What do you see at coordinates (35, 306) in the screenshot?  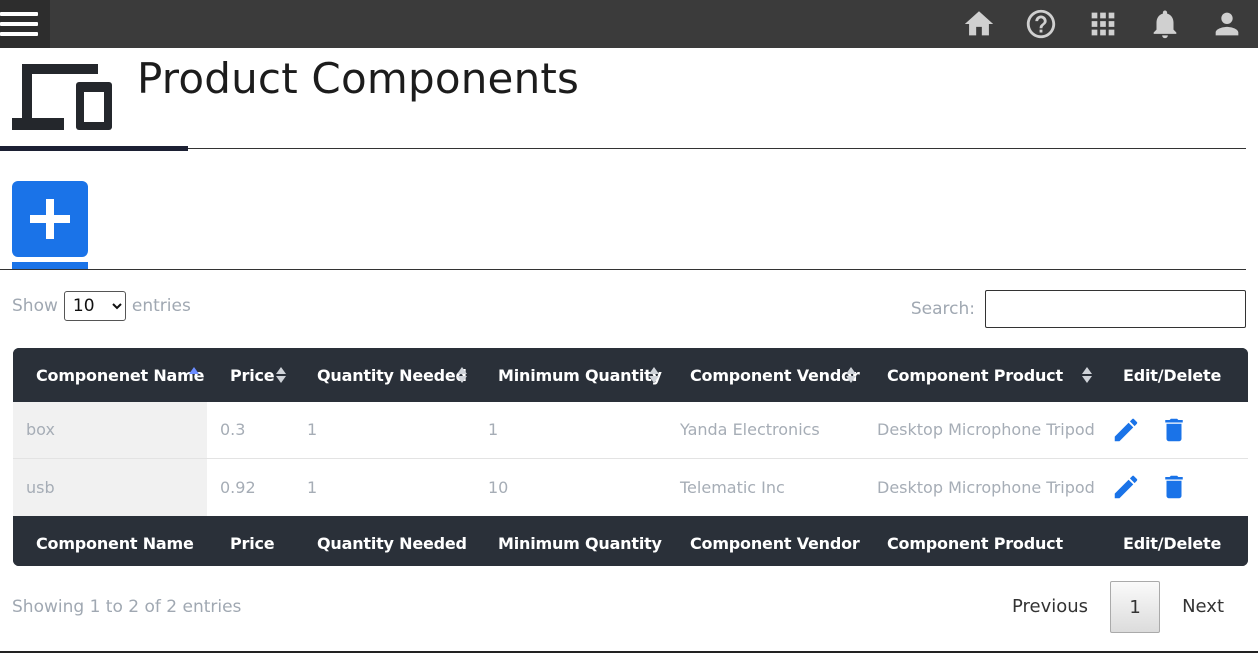 I see `show-label: Show` at bounding box center [35, 306].